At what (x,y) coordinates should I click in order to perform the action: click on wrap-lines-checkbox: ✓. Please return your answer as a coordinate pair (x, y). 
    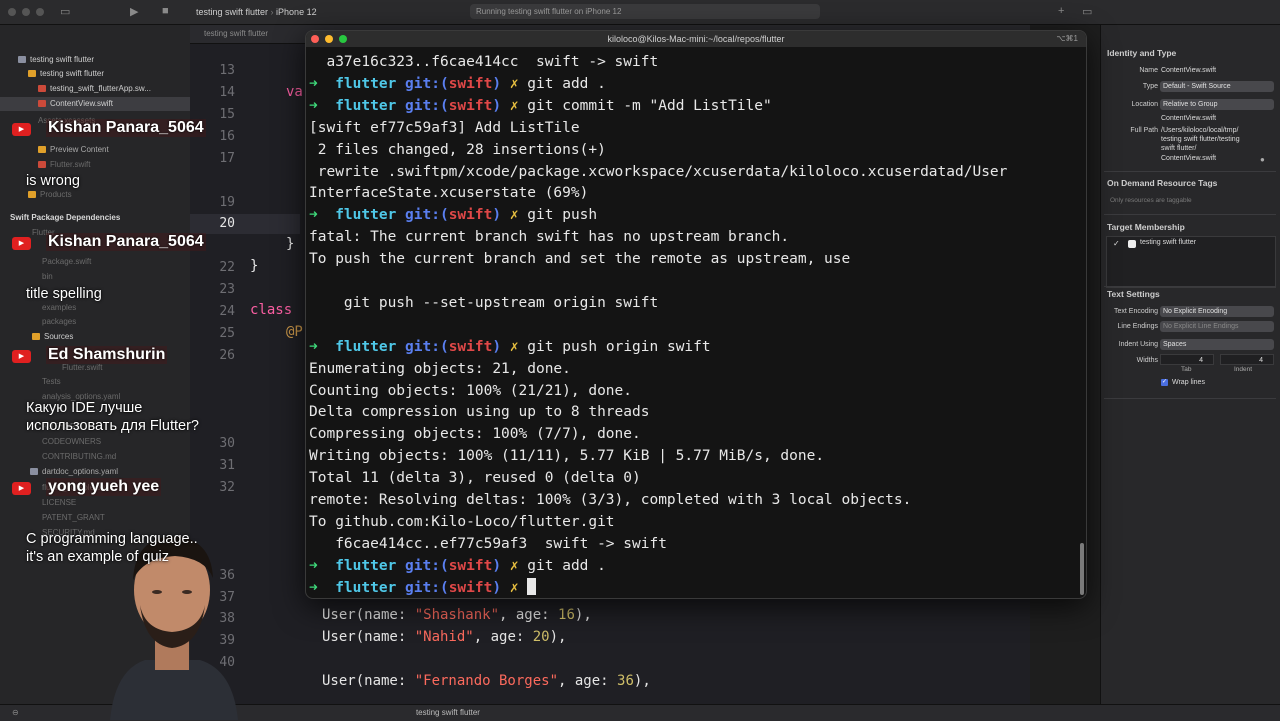
    Looking at the image, I should click on (1164, 382).